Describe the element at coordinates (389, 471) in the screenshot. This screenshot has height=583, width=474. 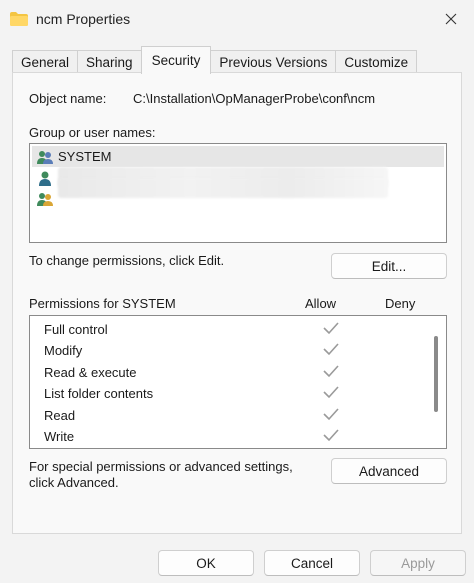
I see `advanced-button: Advanced` at that location.